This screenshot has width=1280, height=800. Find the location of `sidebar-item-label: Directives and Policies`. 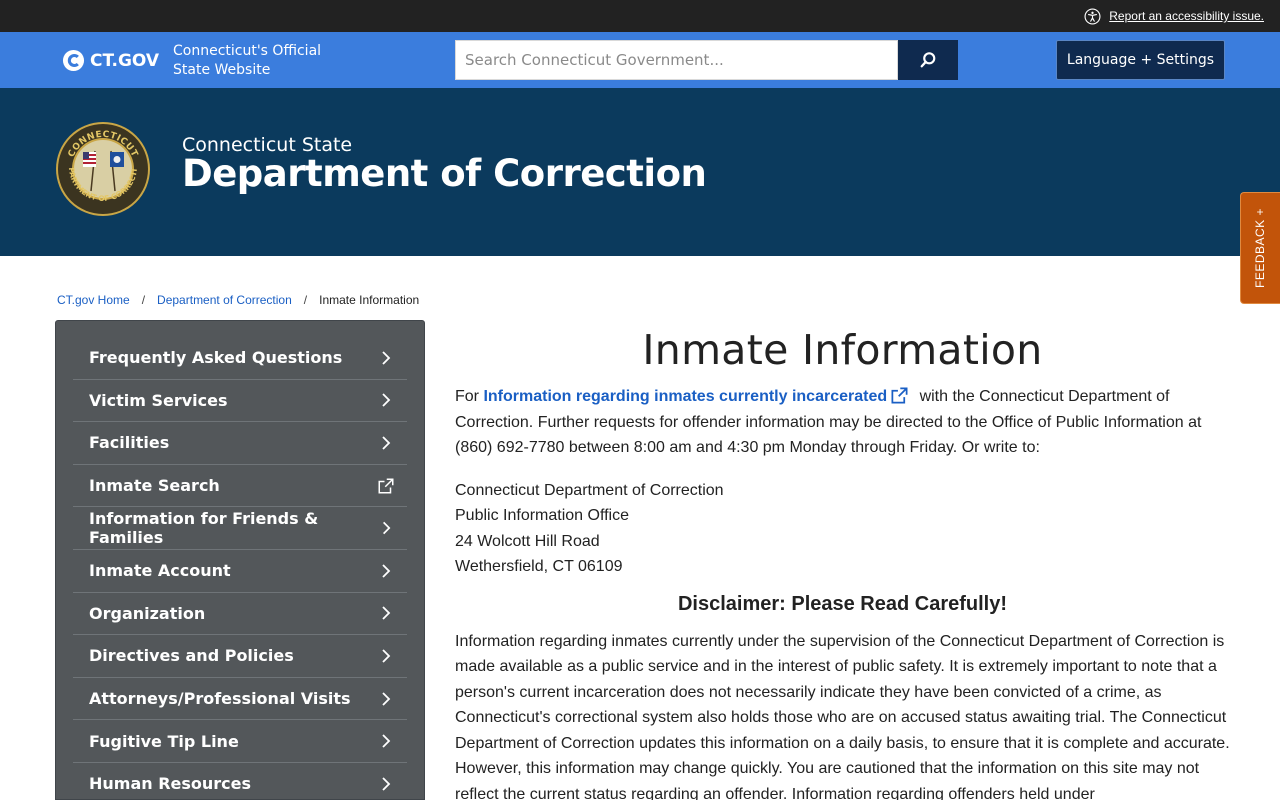

sidebar-item-label: Directives and Policies is located at coordinates (191, 656).